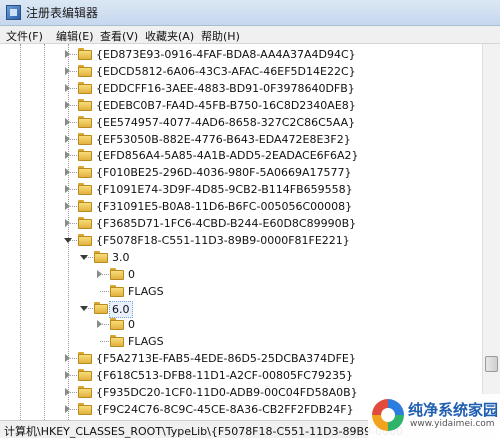  Describe the element at coordinates (241, 257) in the screenshot. I see `tree-row: 3.0` at that location.